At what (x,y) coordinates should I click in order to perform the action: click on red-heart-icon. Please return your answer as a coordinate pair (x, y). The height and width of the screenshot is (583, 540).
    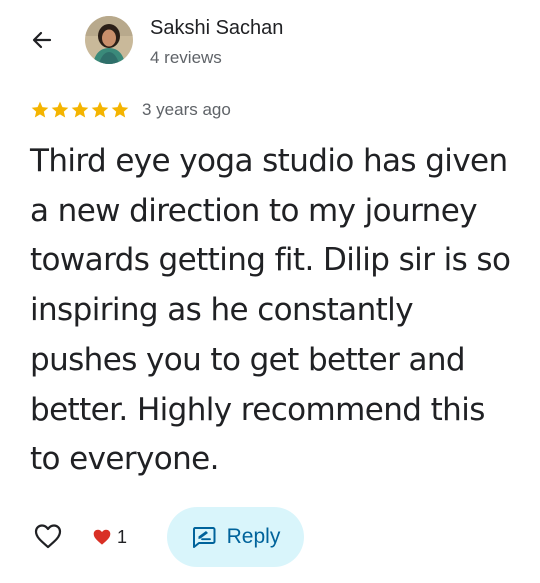
    Looking at the image, I should click on (102, 537).